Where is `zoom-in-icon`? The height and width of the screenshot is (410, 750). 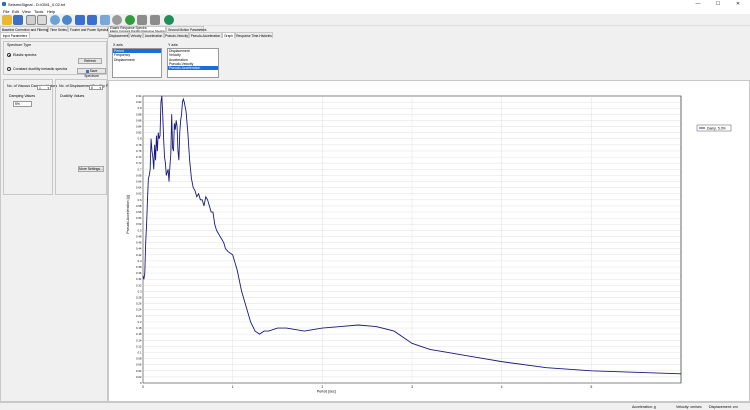 zoom-in-icon is located at coordinates (55, 20).